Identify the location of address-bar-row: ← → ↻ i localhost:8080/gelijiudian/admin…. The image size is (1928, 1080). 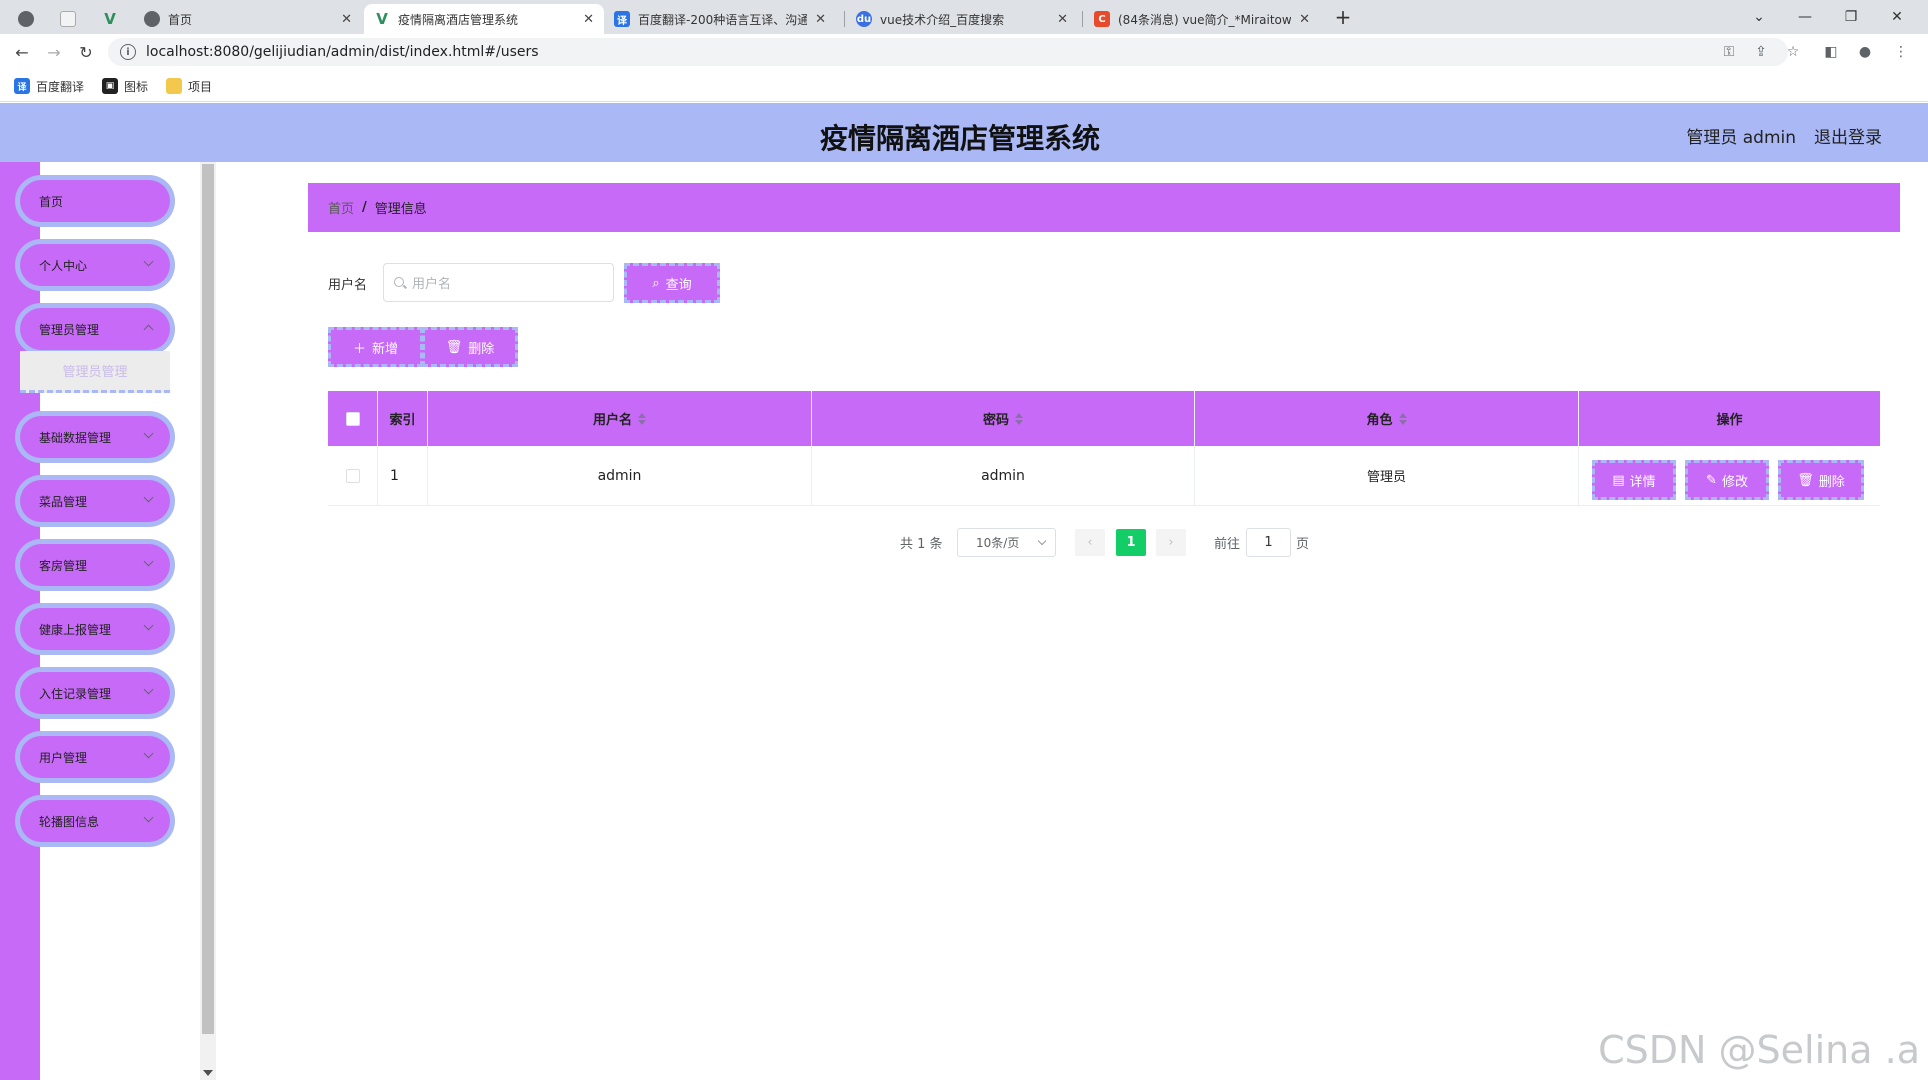
(964, 52).